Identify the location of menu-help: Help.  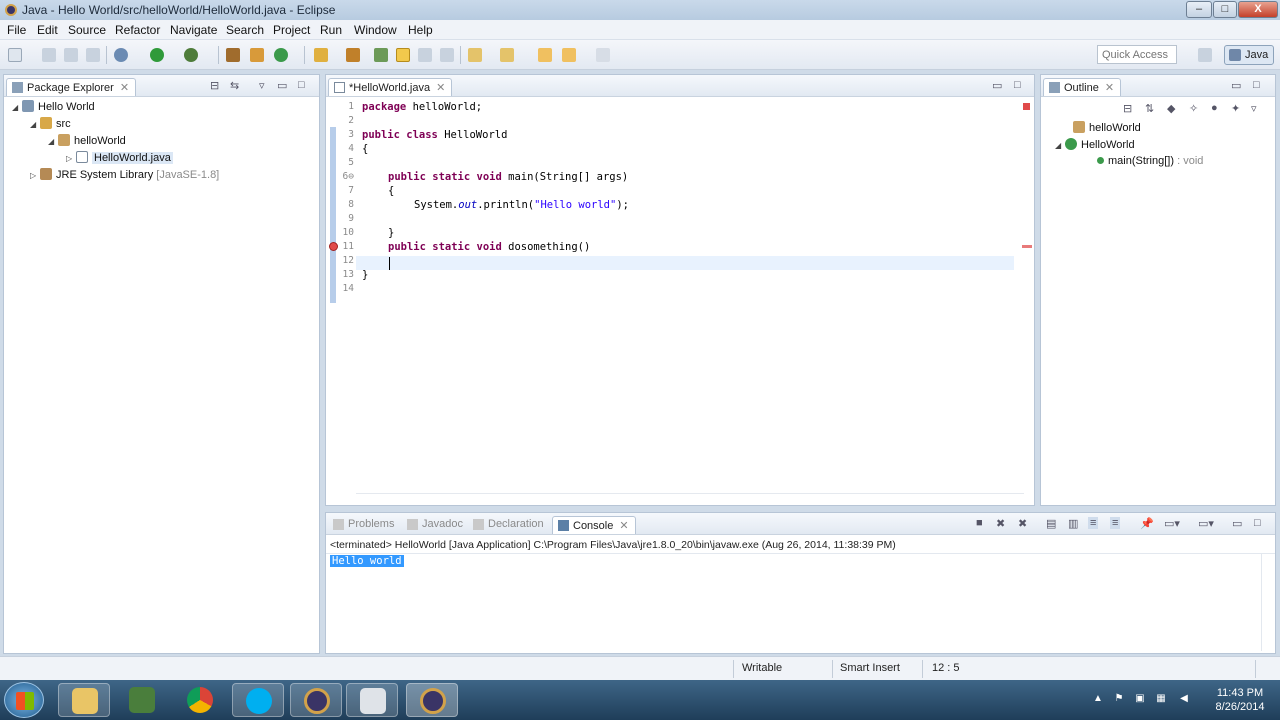
(420, 30).